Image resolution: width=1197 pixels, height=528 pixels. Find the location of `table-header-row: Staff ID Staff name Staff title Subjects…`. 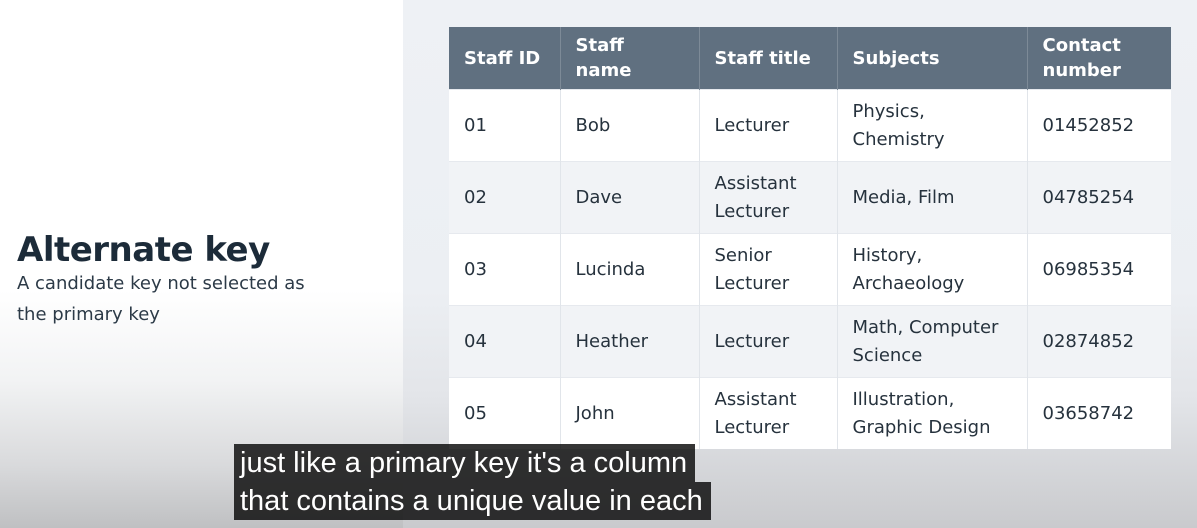

table-header-row: Staff ID Staff name Staff title Subjects… is located at coordinates (810, 58).